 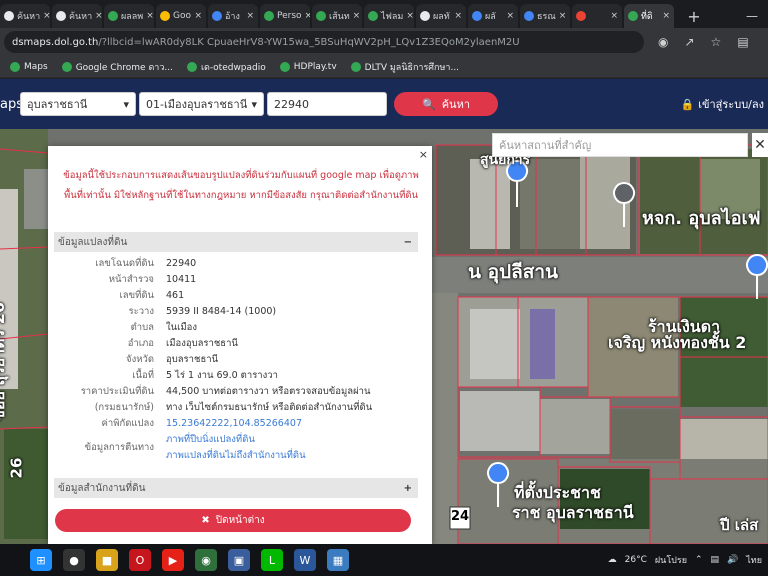 What do you see at coordinates (140, 560) in the screenshot?
I see `opera-icon: O` at bounding box center [140, 560].